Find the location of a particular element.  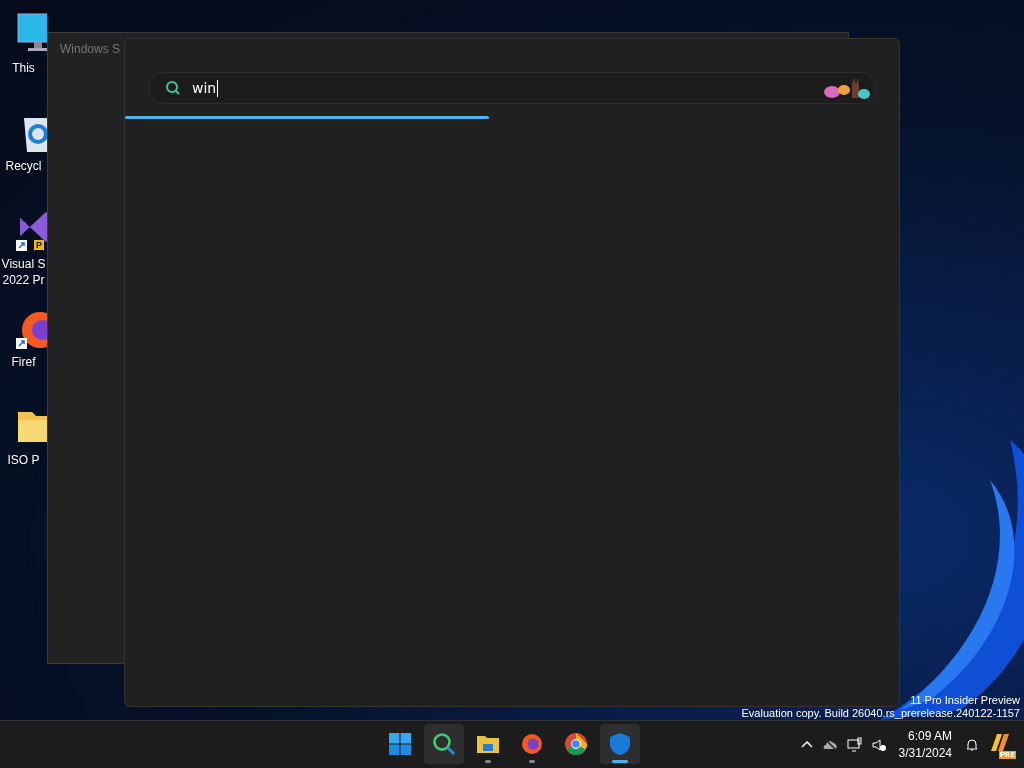

network-icon is located at coordinates (854, 744).